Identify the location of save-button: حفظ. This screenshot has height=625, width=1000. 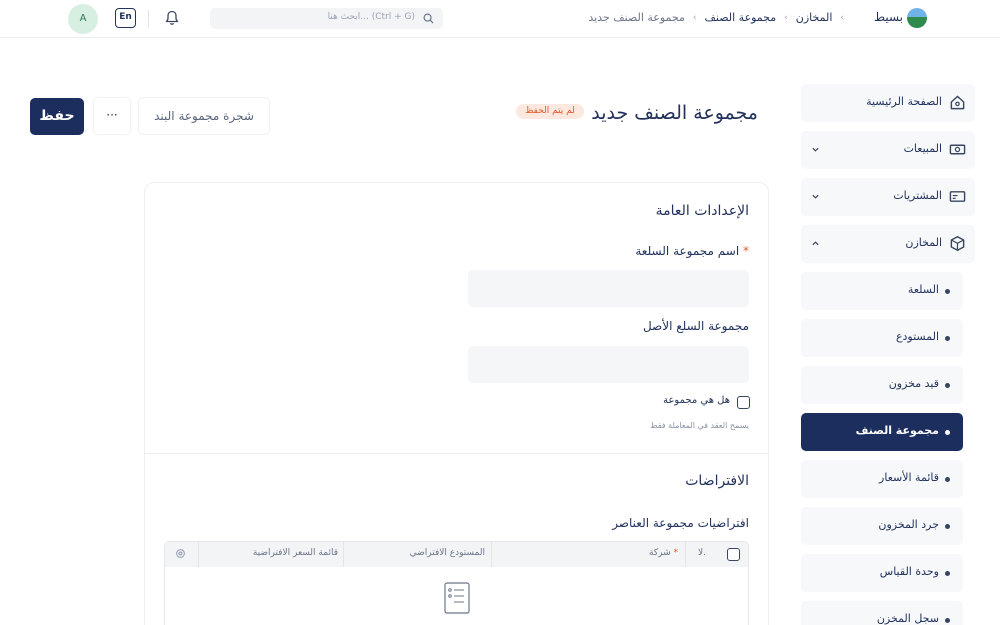
(57, 116).